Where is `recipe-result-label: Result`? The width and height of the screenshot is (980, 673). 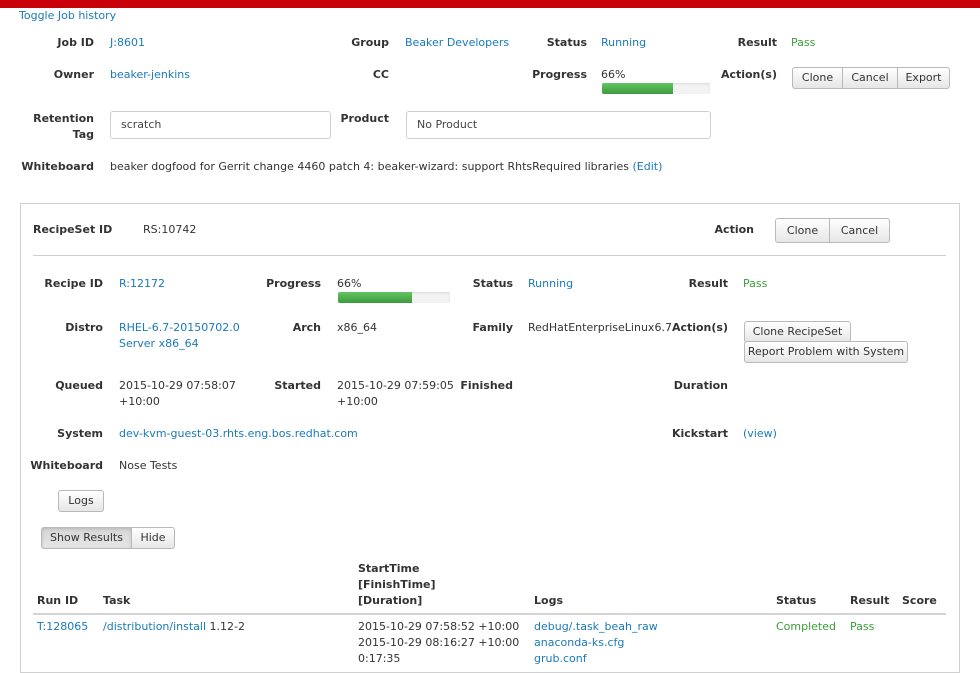 recipe-result-label: Result is located at coordinates (708, 283).